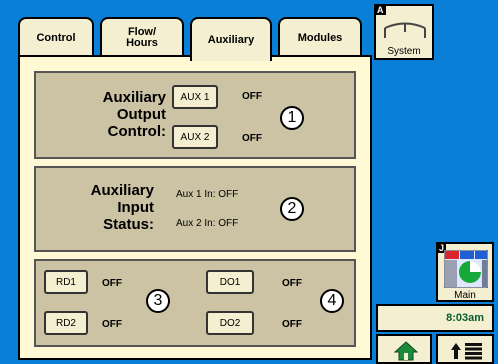 The width and height of the screenshot is (498, 364). Describe the element at coordinates (292, 118) in the screenshot. I see `callout-1: 1` at that location.